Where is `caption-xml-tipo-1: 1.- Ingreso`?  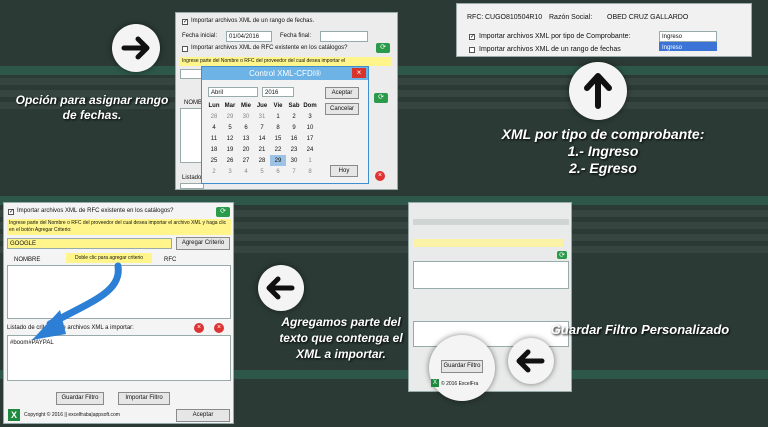
caption-xml-tipo-1: 1.- Ingreso is located at coordinates (603, 151).